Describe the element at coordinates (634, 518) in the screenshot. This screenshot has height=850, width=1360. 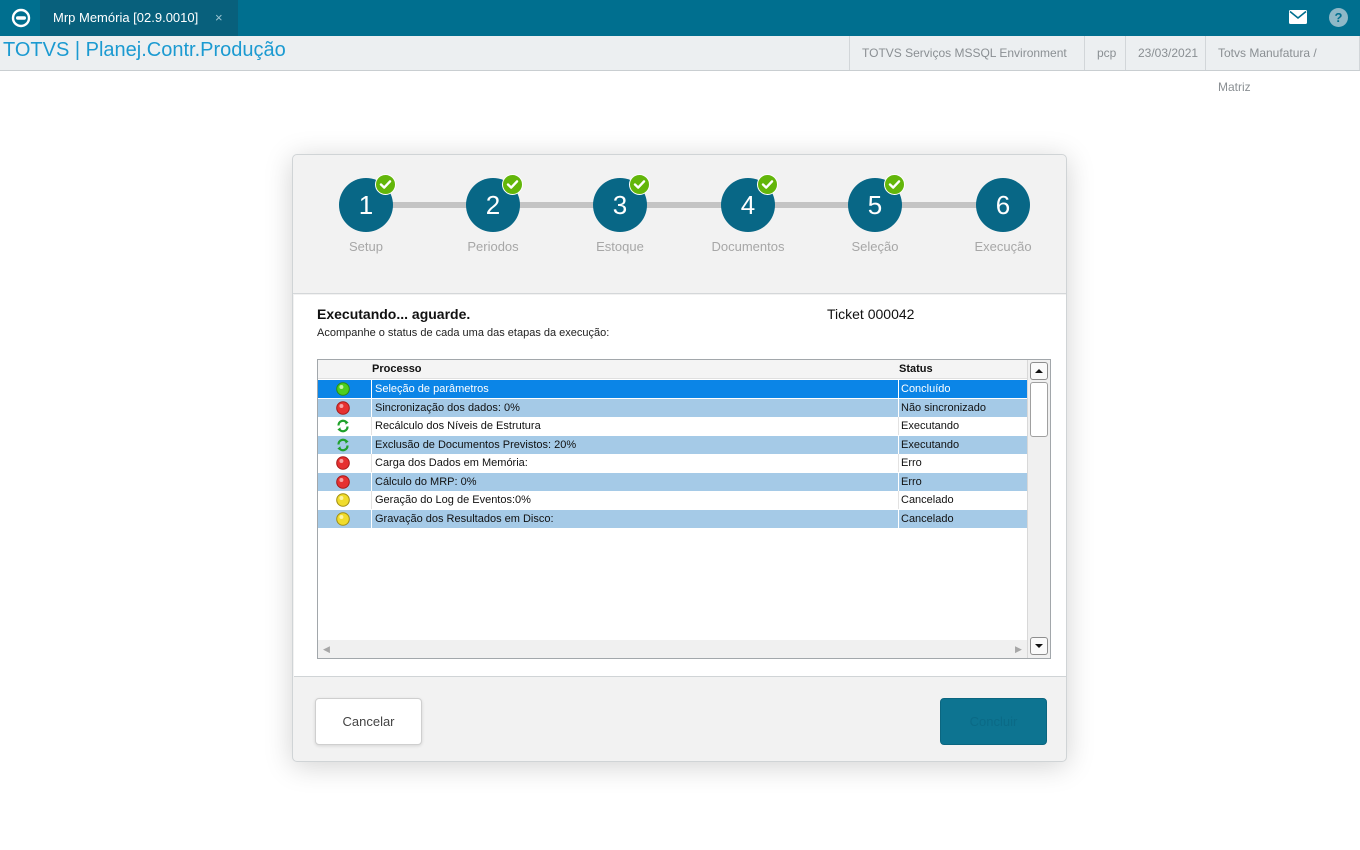
I see `process-cell: Gravação dos Resultados em Disco:` at that location.